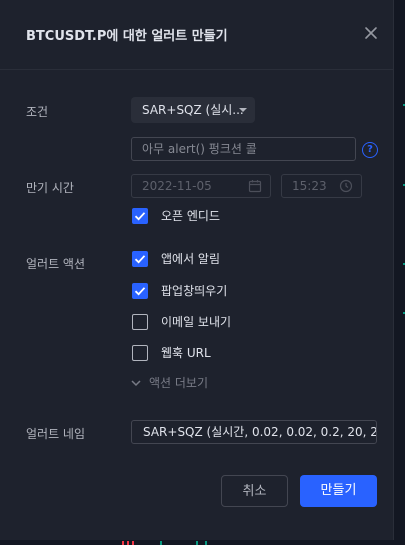 The height and width of the screenshot is (545, 405). I want to click on action-label: 앱에서 알림, so click(191, 259).